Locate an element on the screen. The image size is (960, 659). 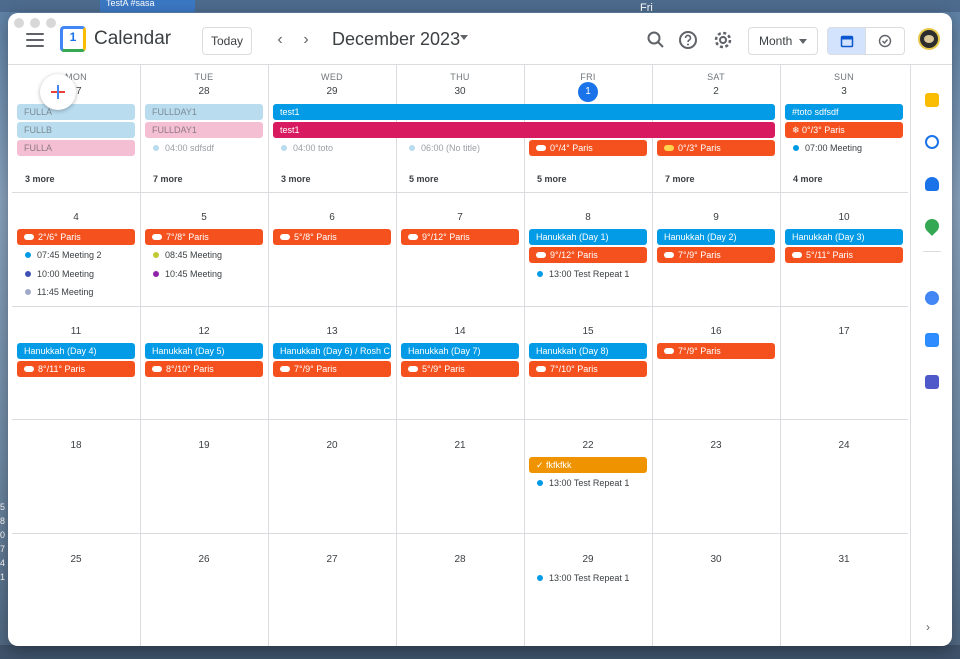
day-number: 11 is located at coordinates (76, 331).